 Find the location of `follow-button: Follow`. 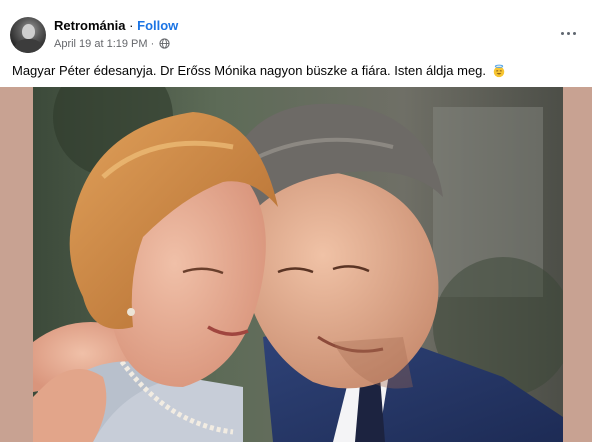

follow-button: Follow is located at coordinates (157, 25).